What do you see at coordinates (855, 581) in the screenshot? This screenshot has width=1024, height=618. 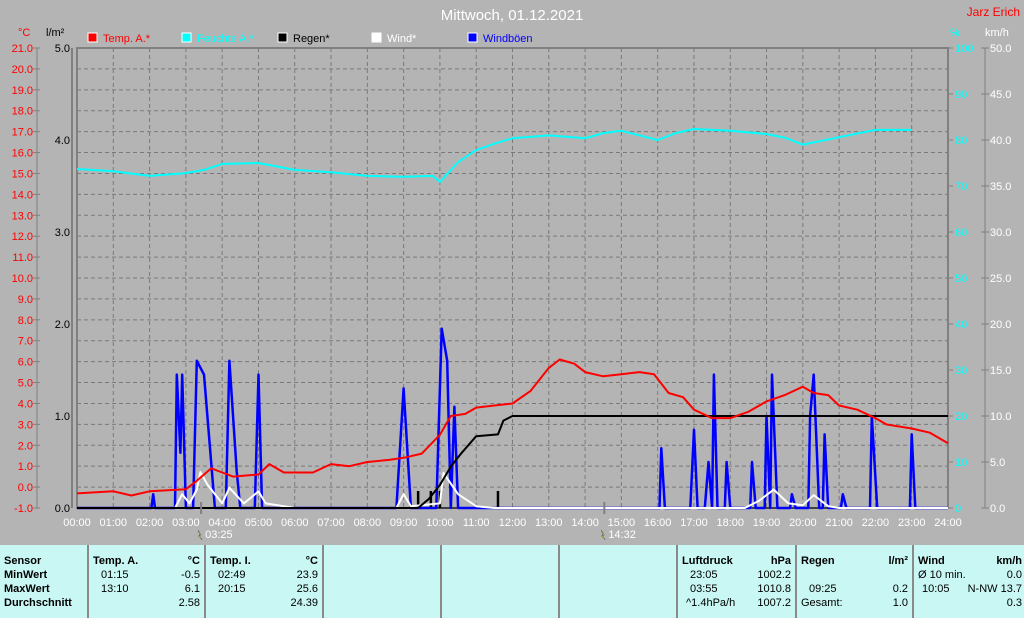 I see `rain-column: Regen l/m² 09:25 0.2 Gesamt: 1.0` at bounding box center [855, 581].